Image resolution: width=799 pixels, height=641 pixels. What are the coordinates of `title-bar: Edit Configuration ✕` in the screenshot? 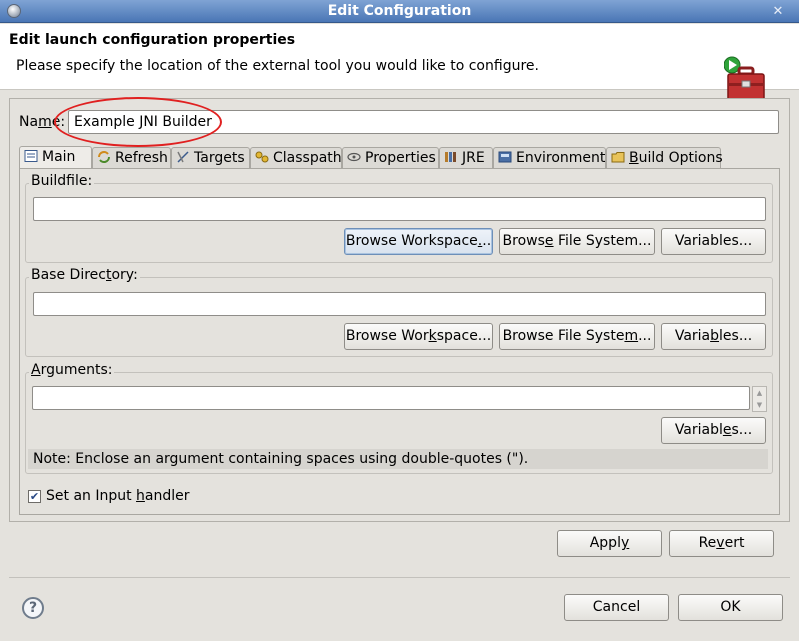 It's located at (399, 11).